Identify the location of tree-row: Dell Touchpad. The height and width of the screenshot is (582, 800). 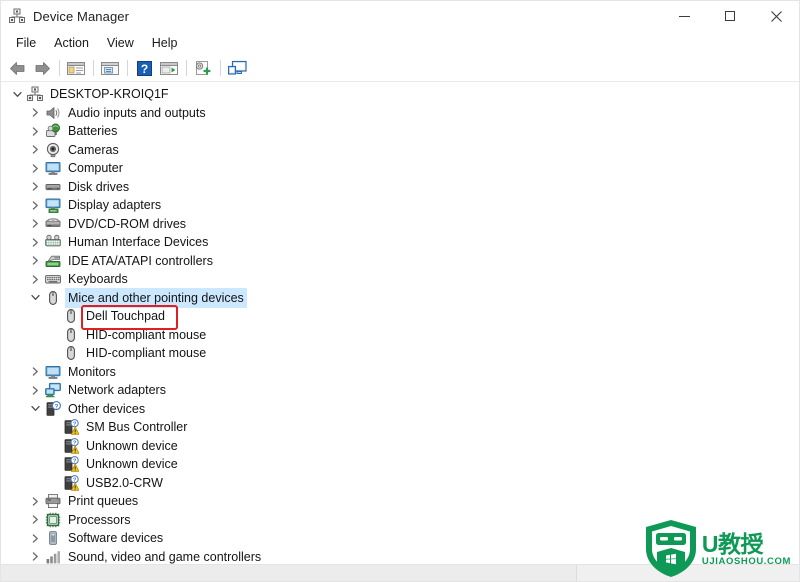
(400, 316).